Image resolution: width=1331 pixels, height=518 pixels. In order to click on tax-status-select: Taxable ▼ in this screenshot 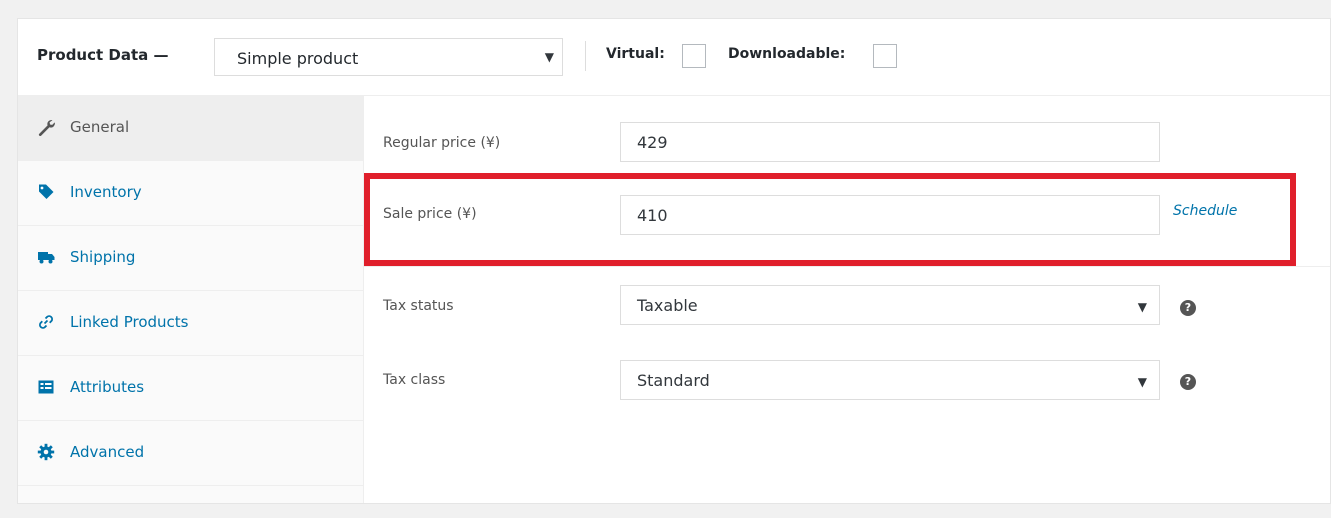, I will do `click(890, 305)`.